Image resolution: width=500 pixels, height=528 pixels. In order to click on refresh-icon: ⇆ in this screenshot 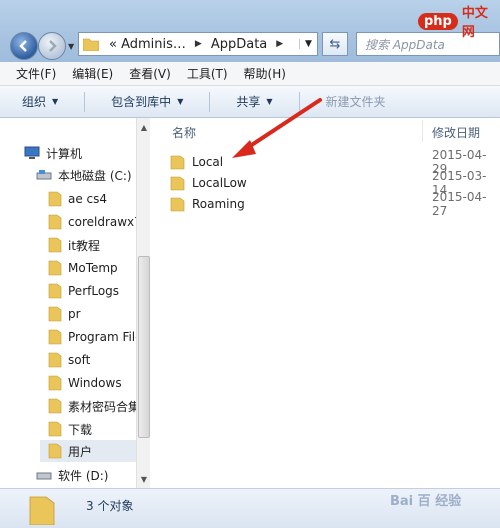, I will do `click(335, 44)`.